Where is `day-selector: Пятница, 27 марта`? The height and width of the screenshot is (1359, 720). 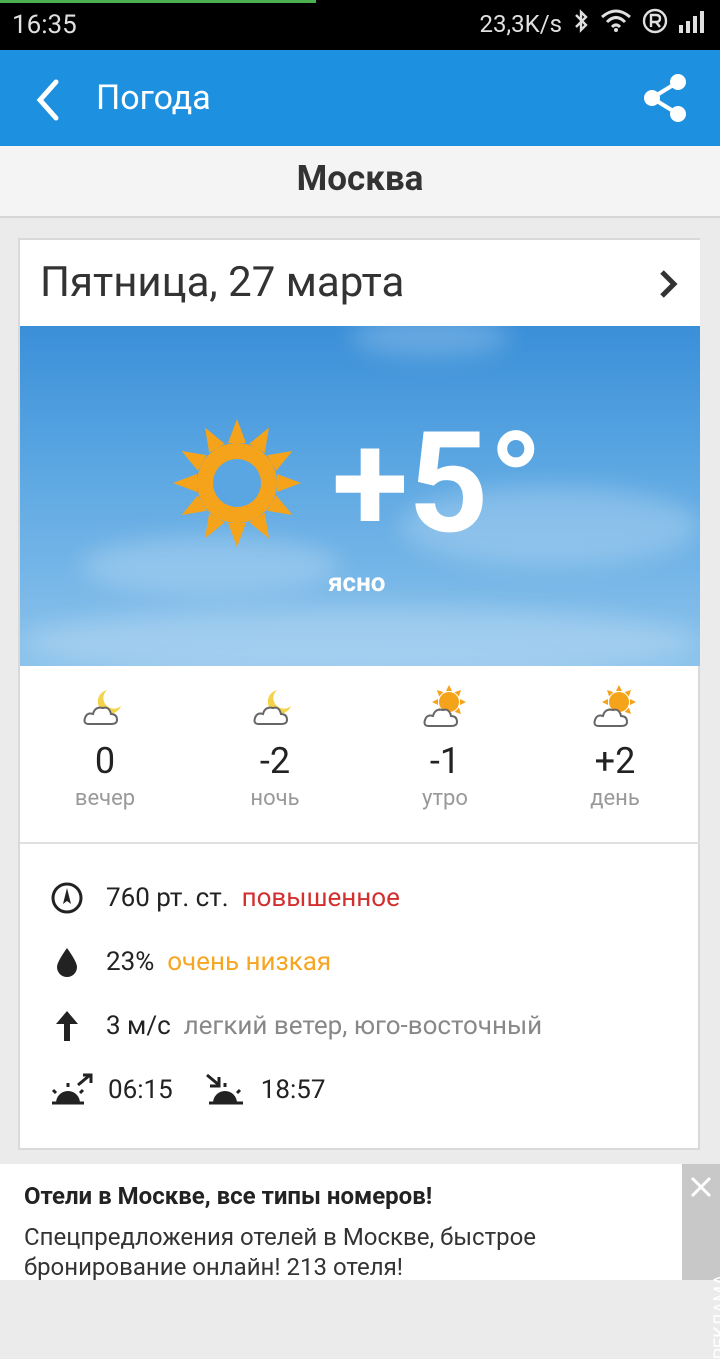
day-selector: Пятница, 27 марта is located at coordinates (360, 284).